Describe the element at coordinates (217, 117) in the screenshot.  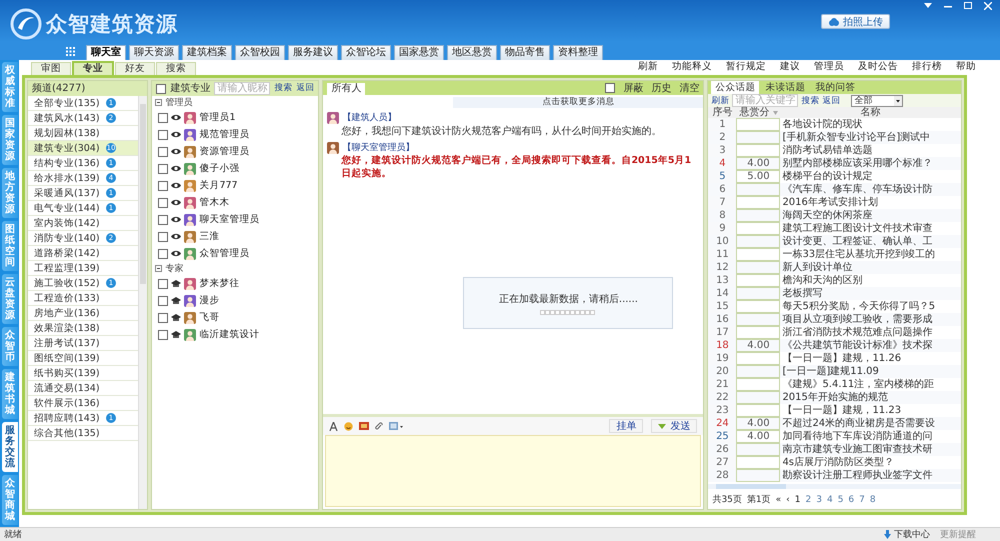
I see `member-name: 管理员1` at that location.